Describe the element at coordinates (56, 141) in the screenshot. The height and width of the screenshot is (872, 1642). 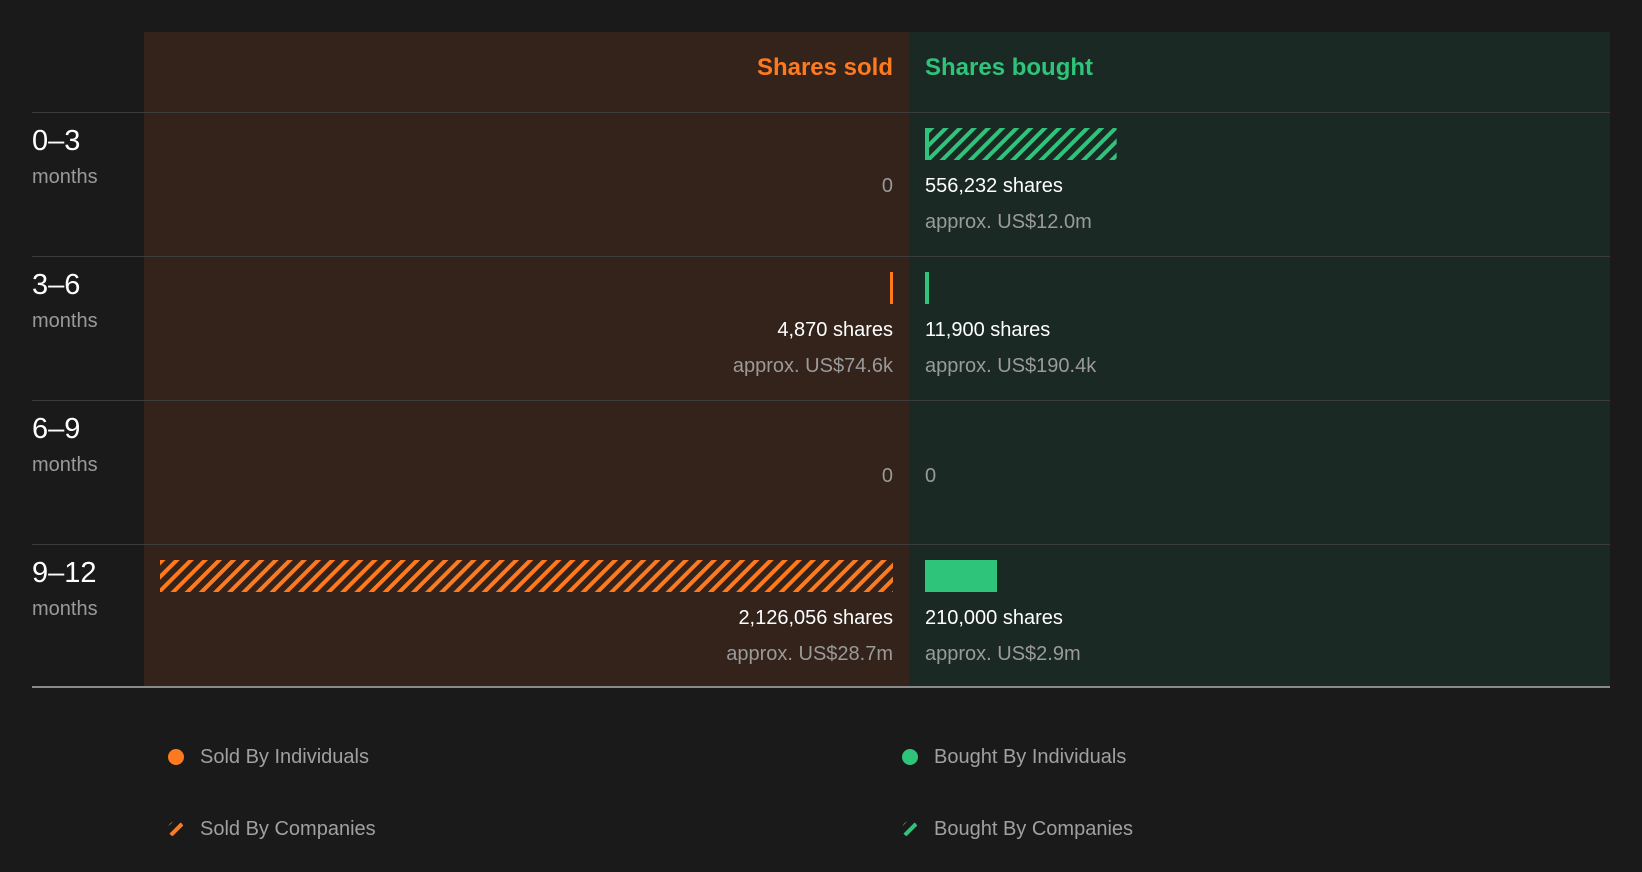
I see `row-range: 0–3` at that location.